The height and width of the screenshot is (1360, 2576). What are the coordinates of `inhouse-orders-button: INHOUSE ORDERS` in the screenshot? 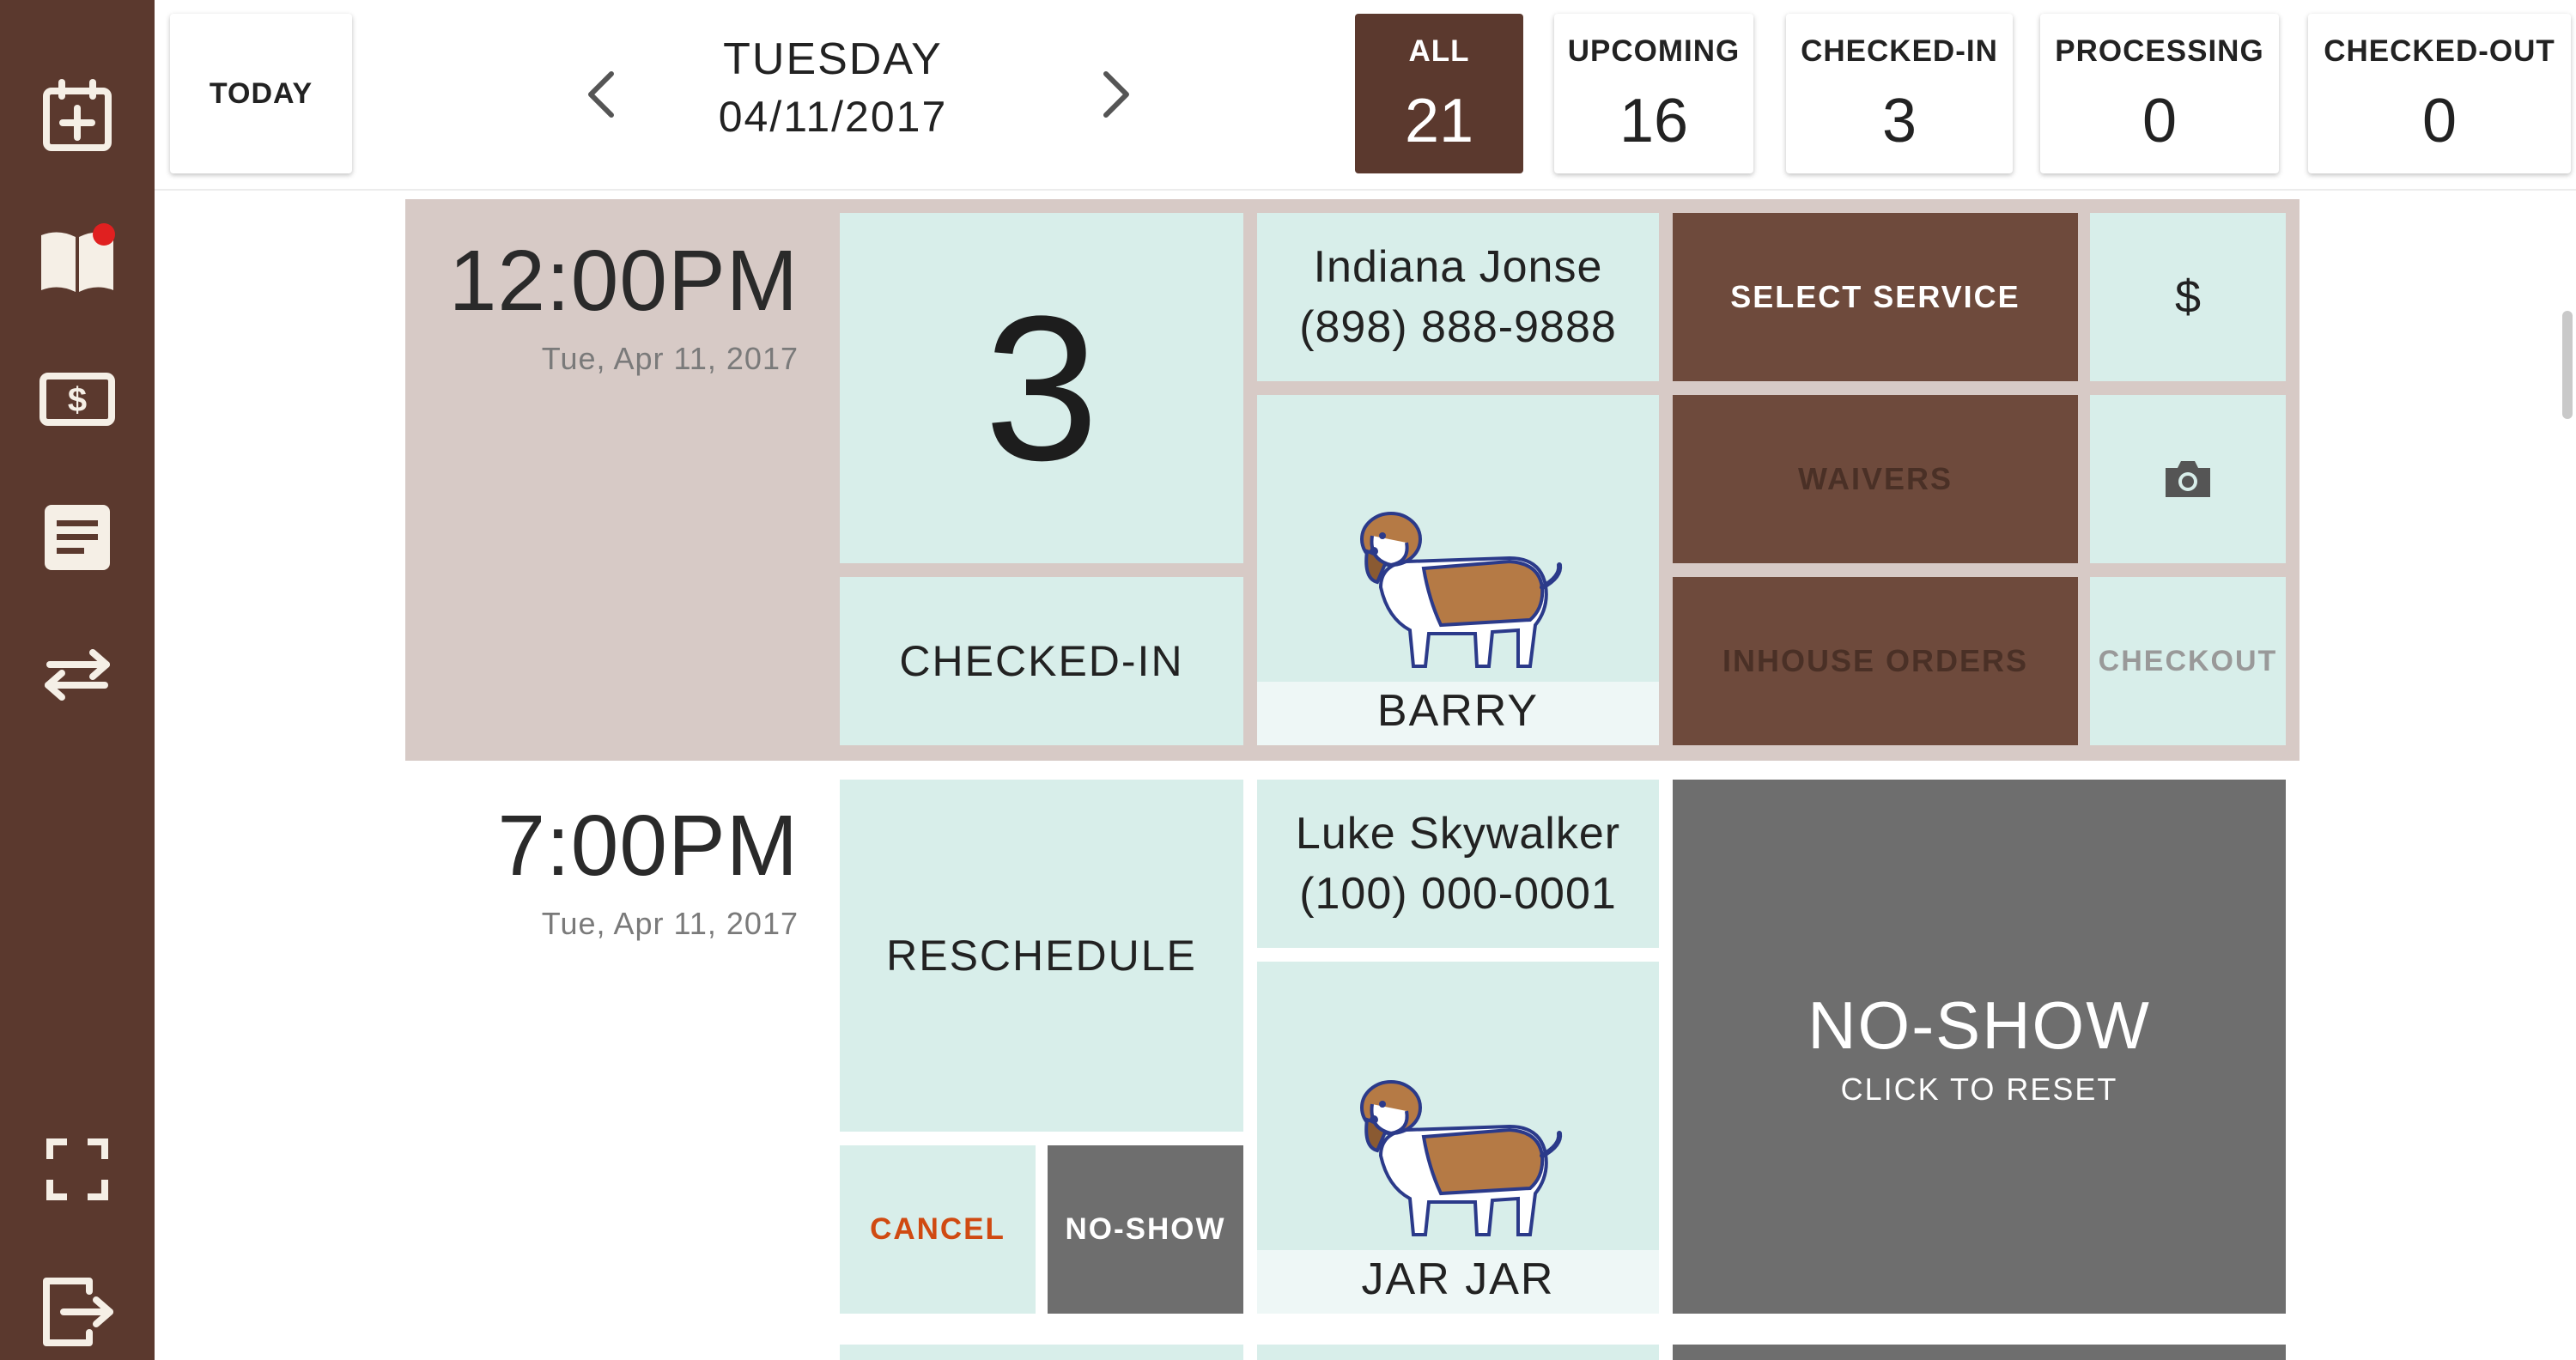 It's located at (1875, 661).